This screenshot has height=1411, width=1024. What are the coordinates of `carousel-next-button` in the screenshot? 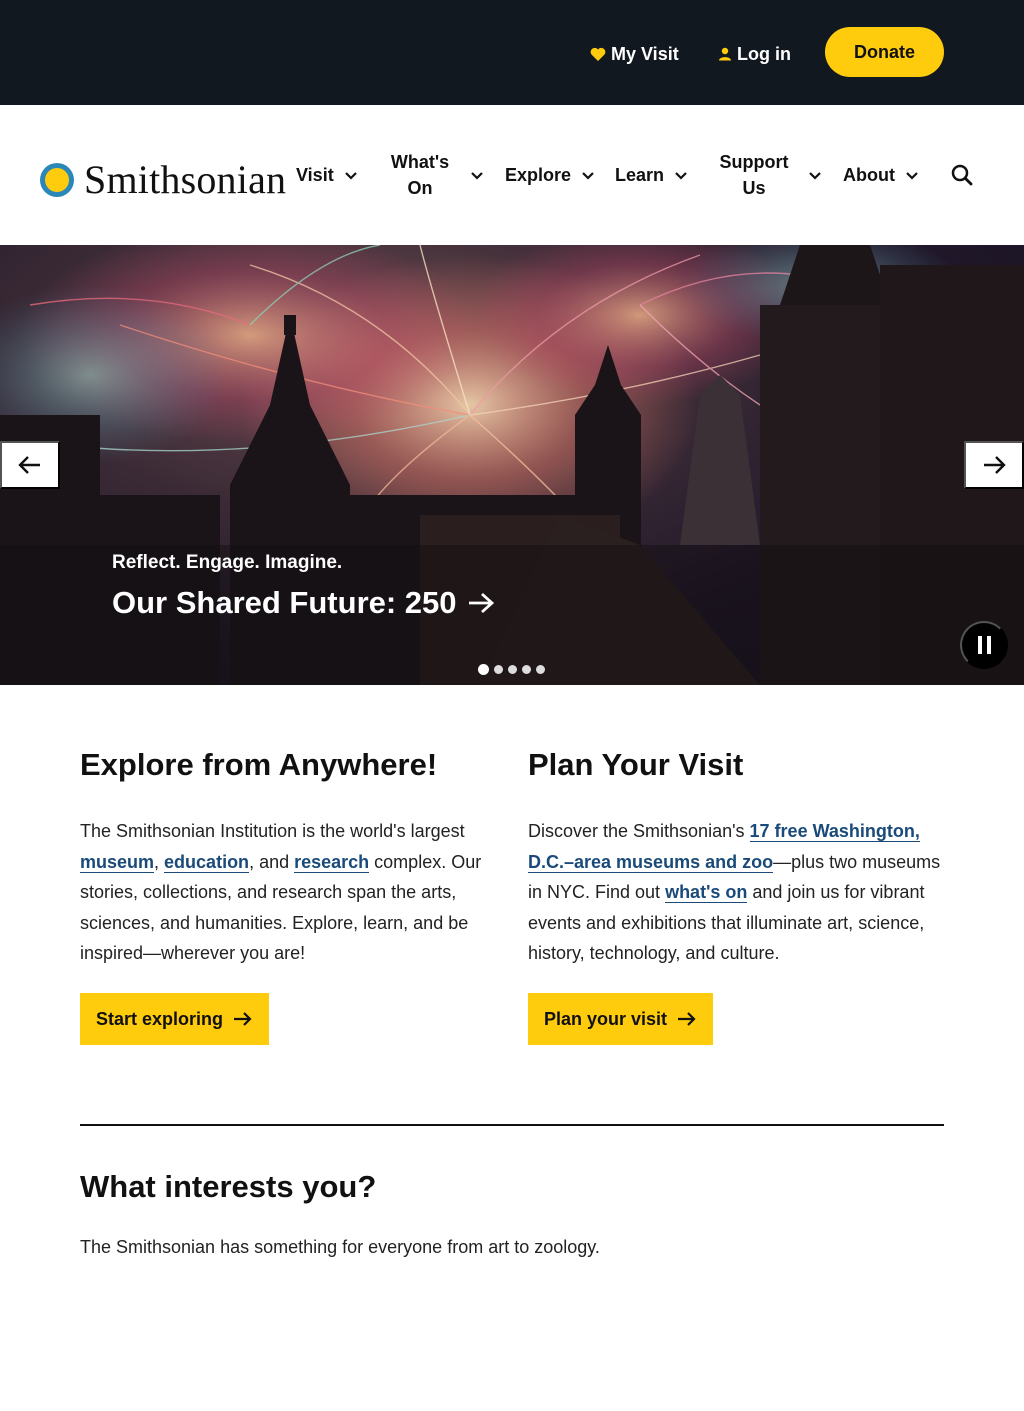 It's located at (994, 465).